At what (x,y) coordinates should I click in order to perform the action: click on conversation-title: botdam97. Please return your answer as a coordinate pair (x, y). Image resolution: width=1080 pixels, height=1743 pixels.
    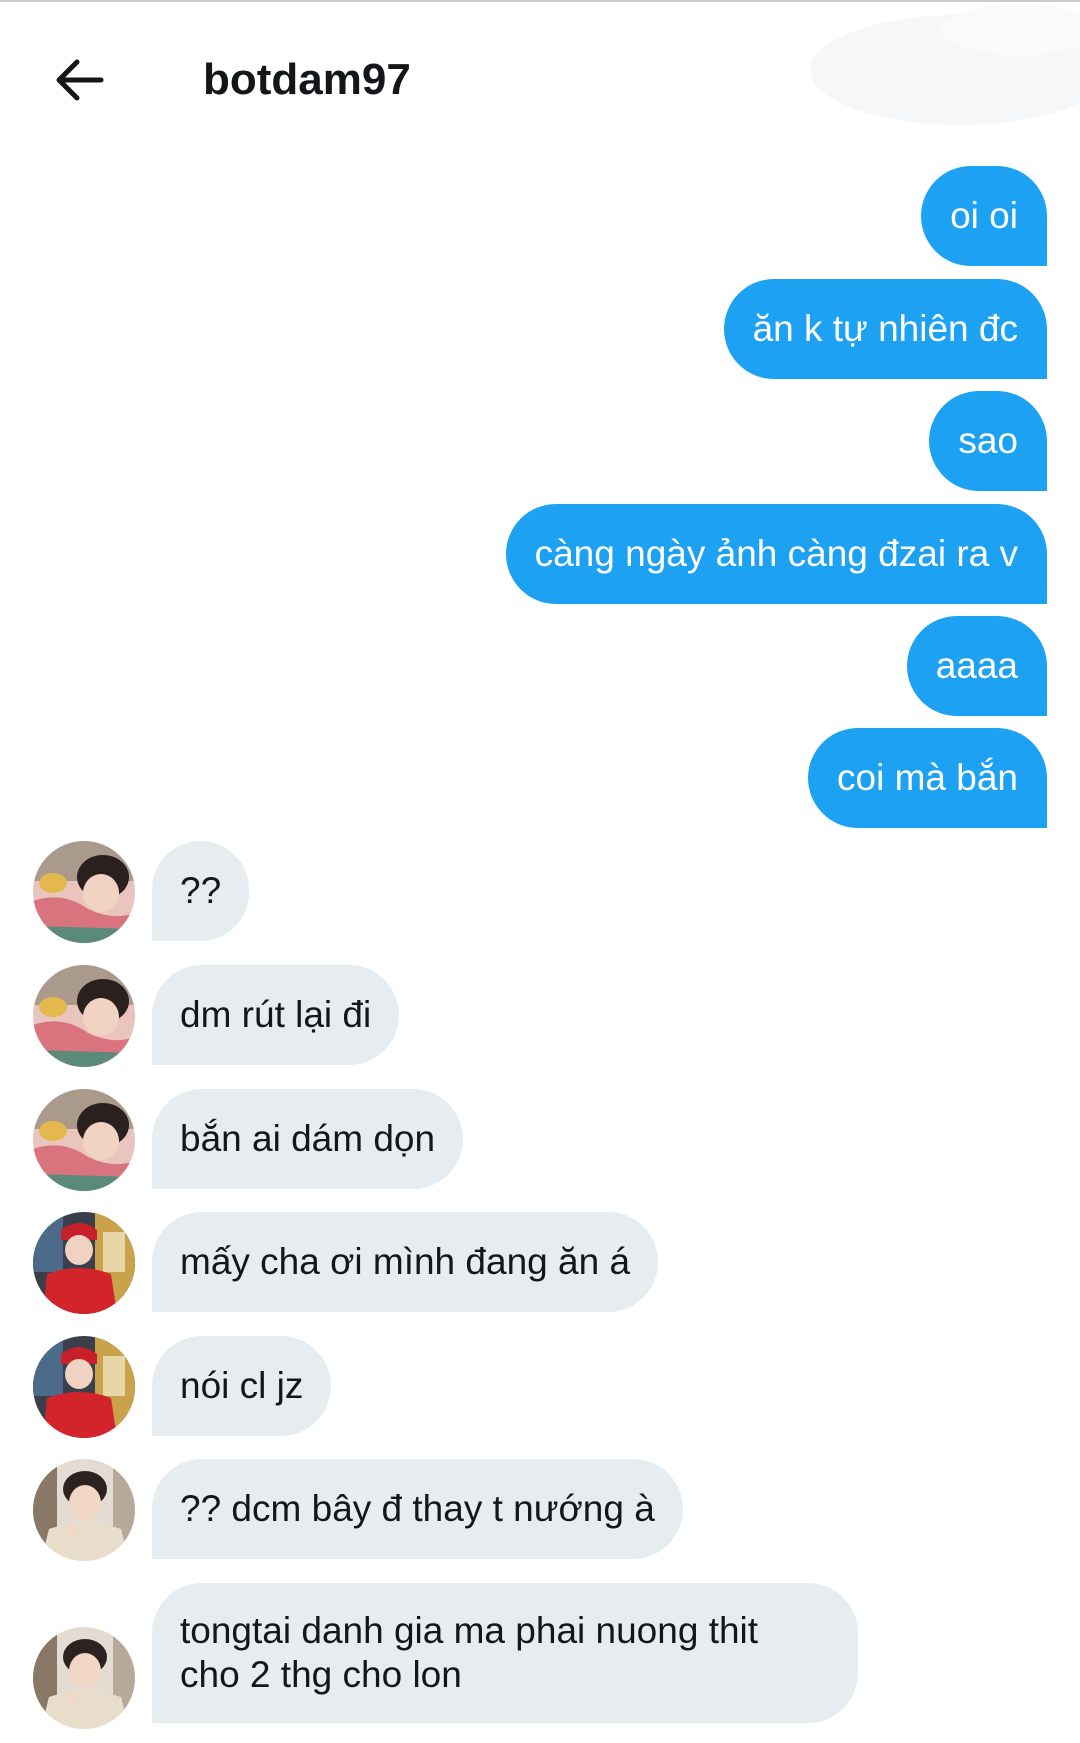
    Looking at the image, I should click on (307, 79).